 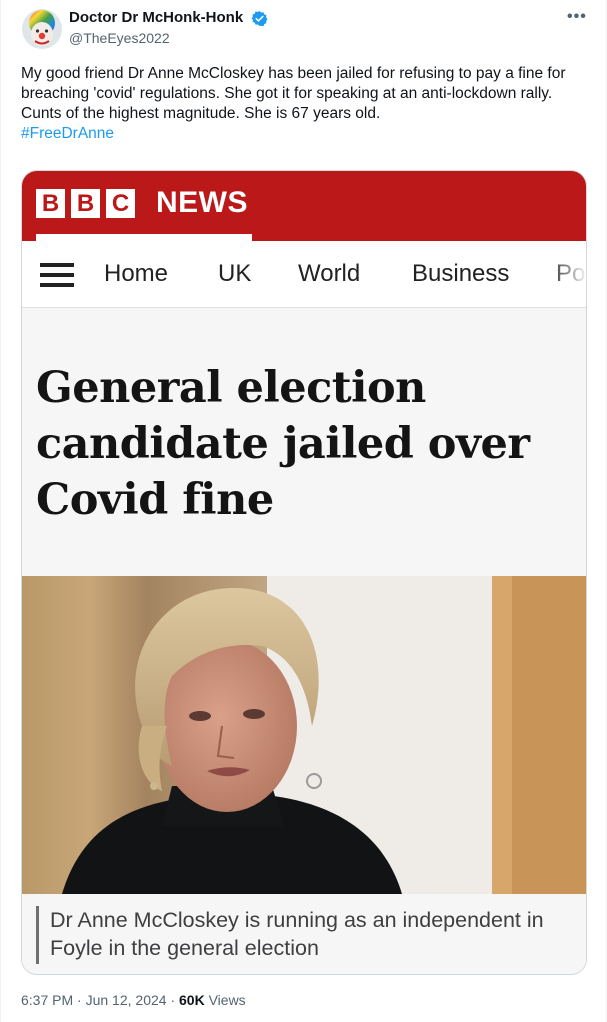 What do you see at coordinates (42, 29) in the screenshot?
I see `clown-avatar-icon` at bounding box center [42, 29].